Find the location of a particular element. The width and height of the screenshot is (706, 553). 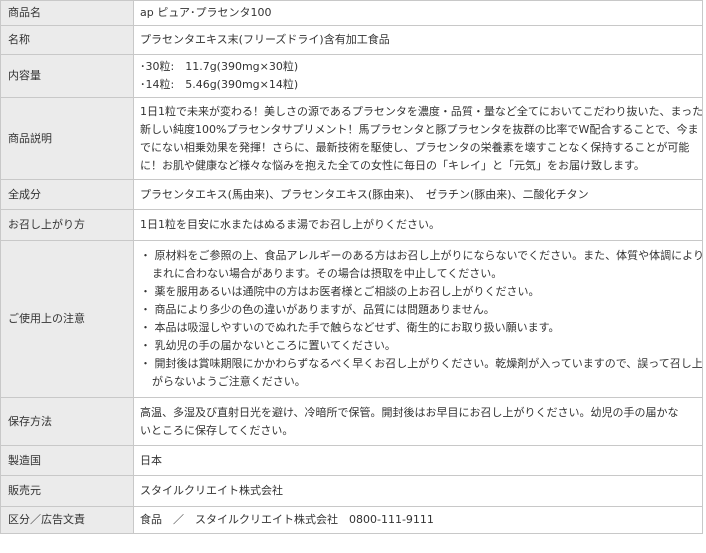

label-description: 商品説明 is located at coordinates (67, 138).